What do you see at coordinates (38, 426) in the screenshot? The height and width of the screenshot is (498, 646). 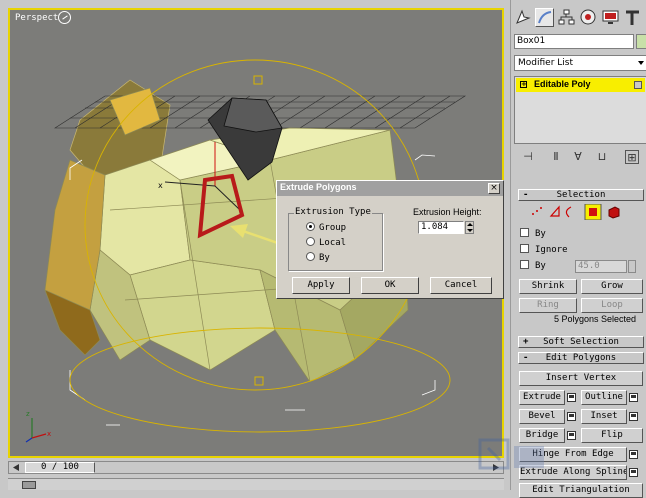 I see `axis-tripod-icon: z x` at bounding box center [38, 426].